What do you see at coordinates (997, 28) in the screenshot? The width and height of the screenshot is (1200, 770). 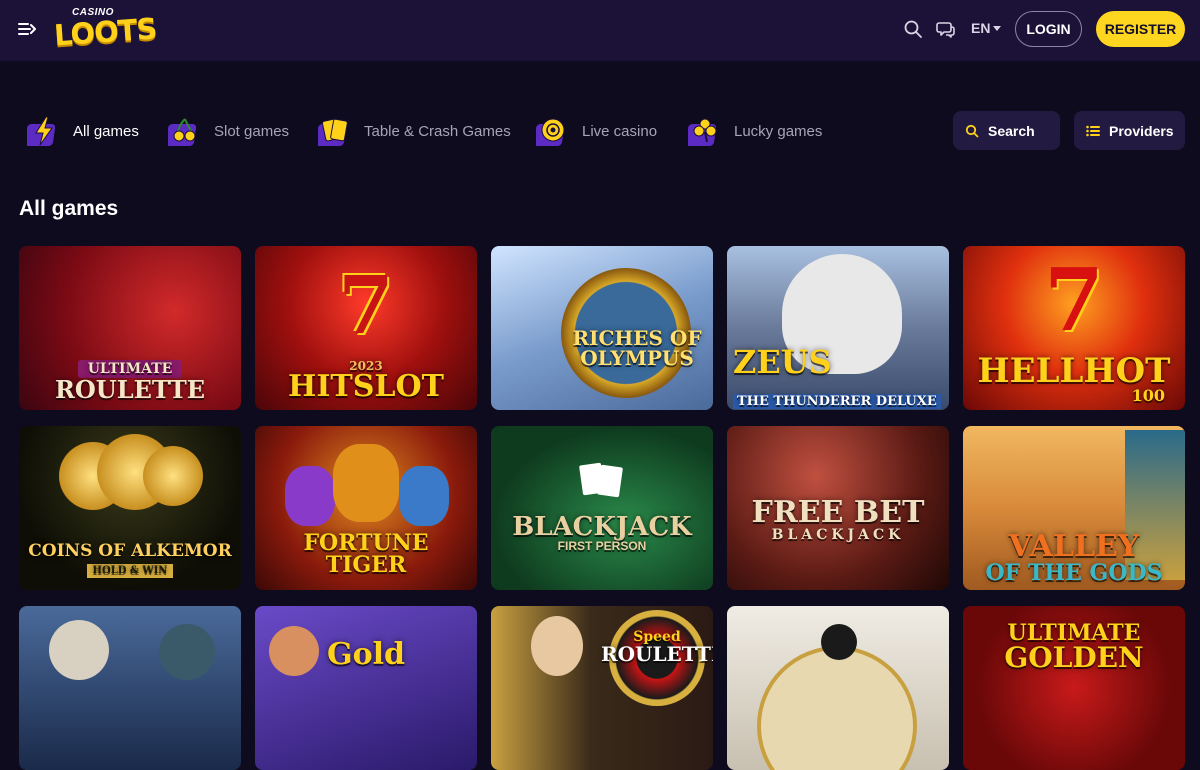 I see `chevron-down-icon` at bounding box center [997, 28].